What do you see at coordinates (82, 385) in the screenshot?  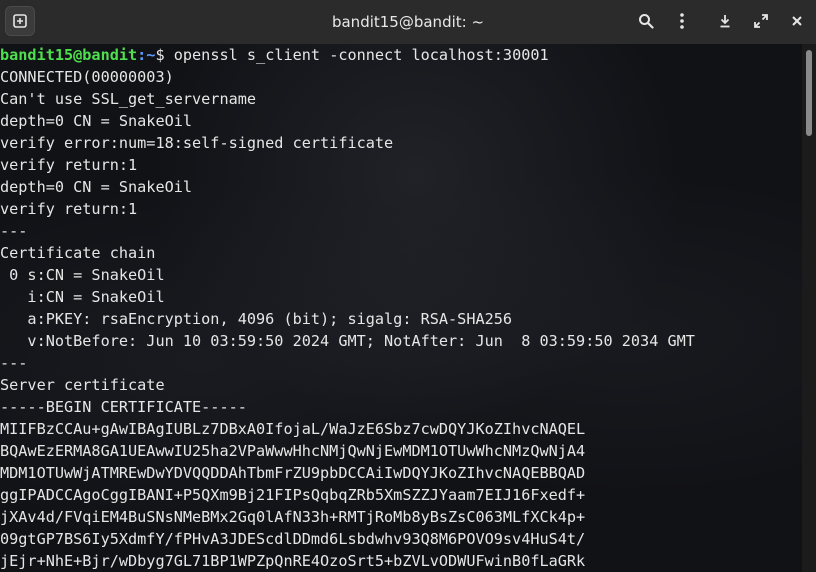 I see `output-line: Server certificate` at bounding box center [82, 385].